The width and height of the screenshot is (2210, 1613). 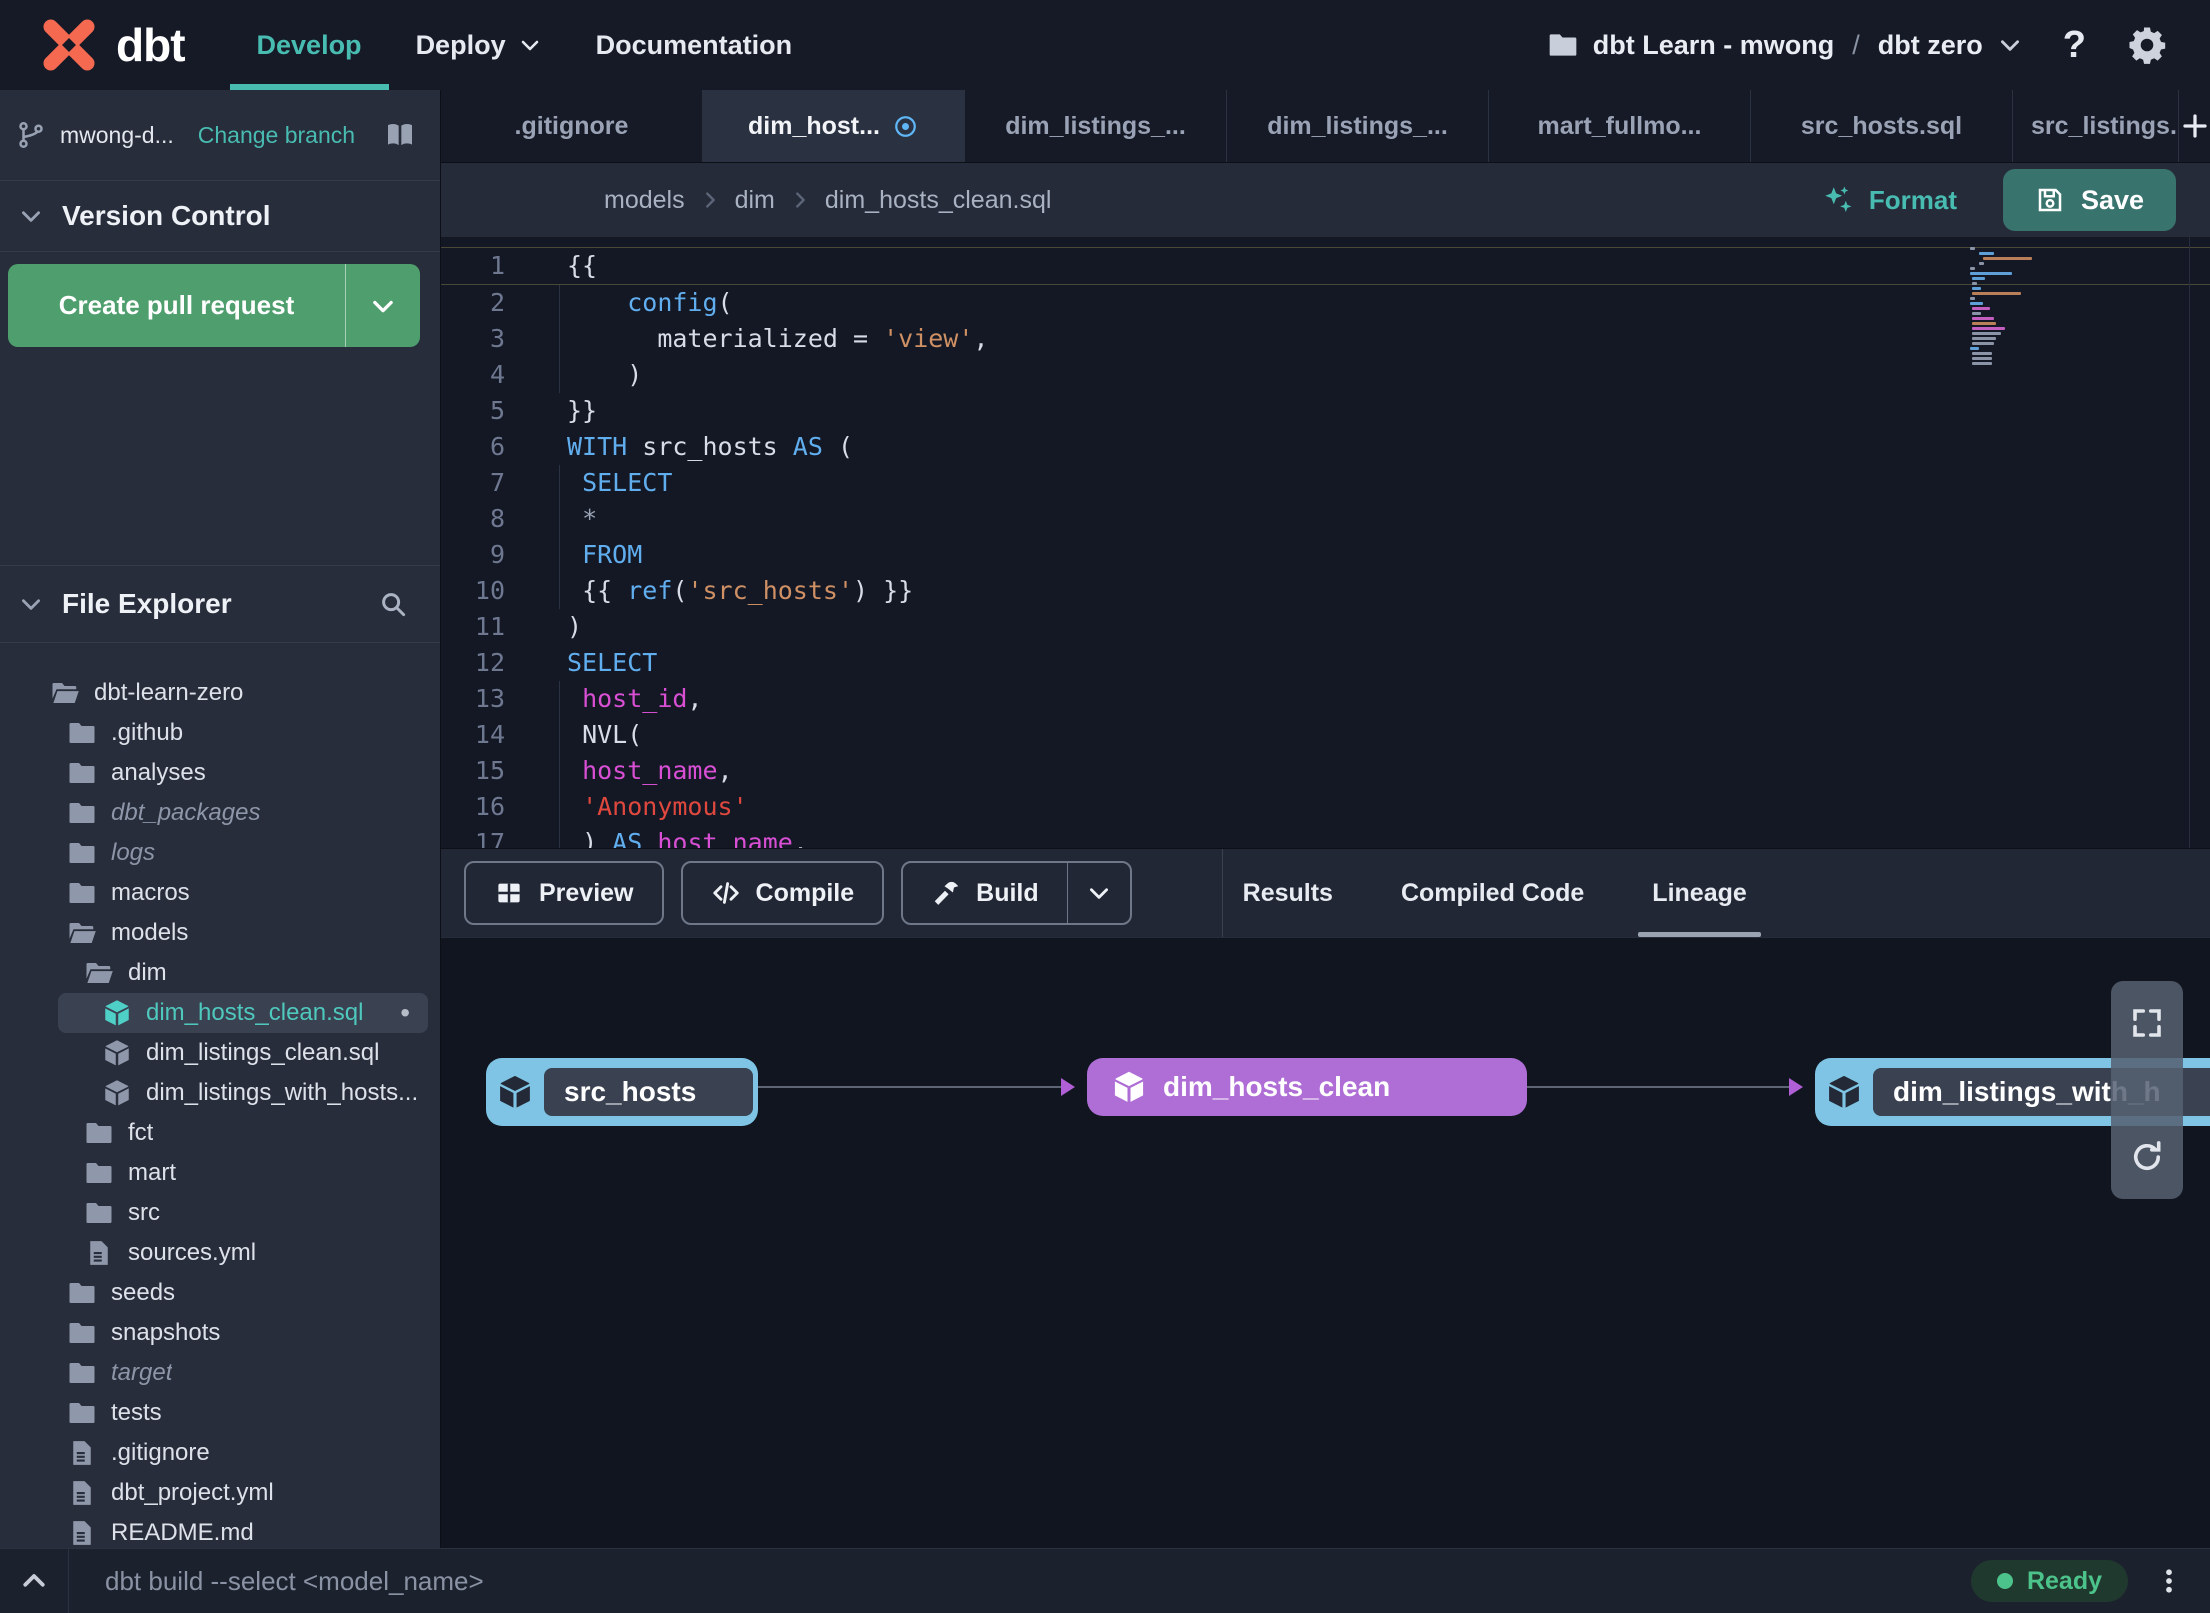 What do you see at coordinates (294, 1581) in the screenshot?
I see `command-input: dbt build --select <model_name>` at bounding box center [294, 1581].